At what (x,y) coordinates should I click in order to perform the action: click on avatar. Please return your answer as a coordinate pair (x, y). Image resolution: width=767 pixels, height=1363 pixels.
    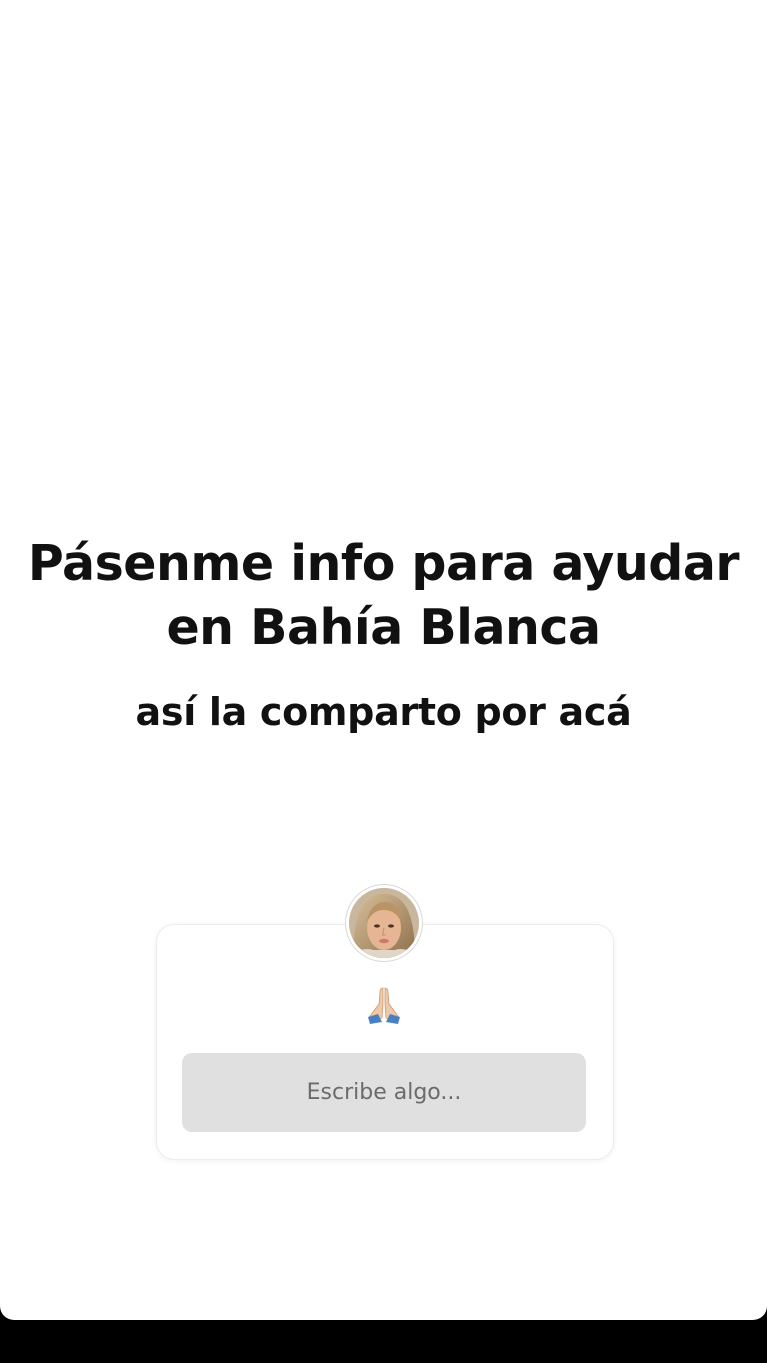
    Looking at the image, I should click on (384, 923).